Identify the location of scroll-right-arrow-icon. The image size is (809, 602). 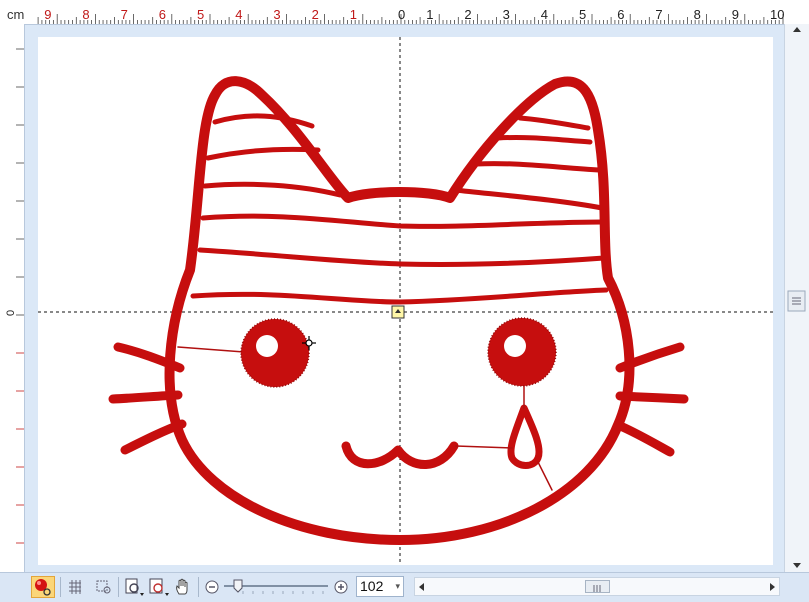
(772, 587).